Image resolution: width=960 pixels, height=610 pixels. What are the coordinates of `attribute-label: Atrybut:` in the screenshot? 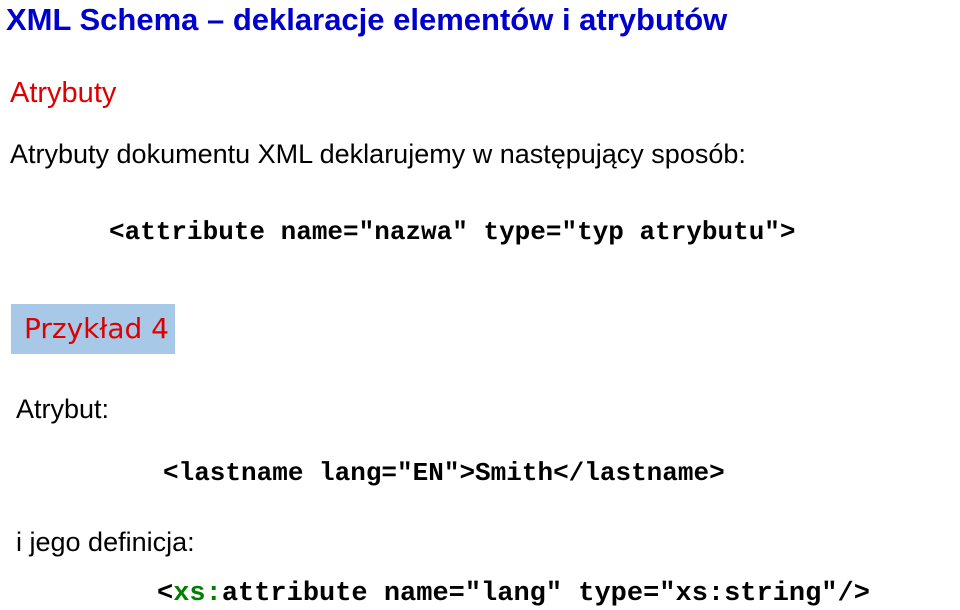 It's located at (63, 409).